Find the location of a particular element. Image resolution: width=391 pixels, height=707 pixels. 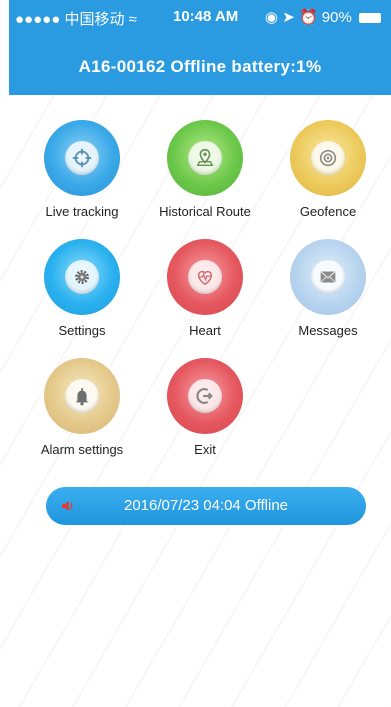

alarm-settings-circle is located at coordinates (82, 396).